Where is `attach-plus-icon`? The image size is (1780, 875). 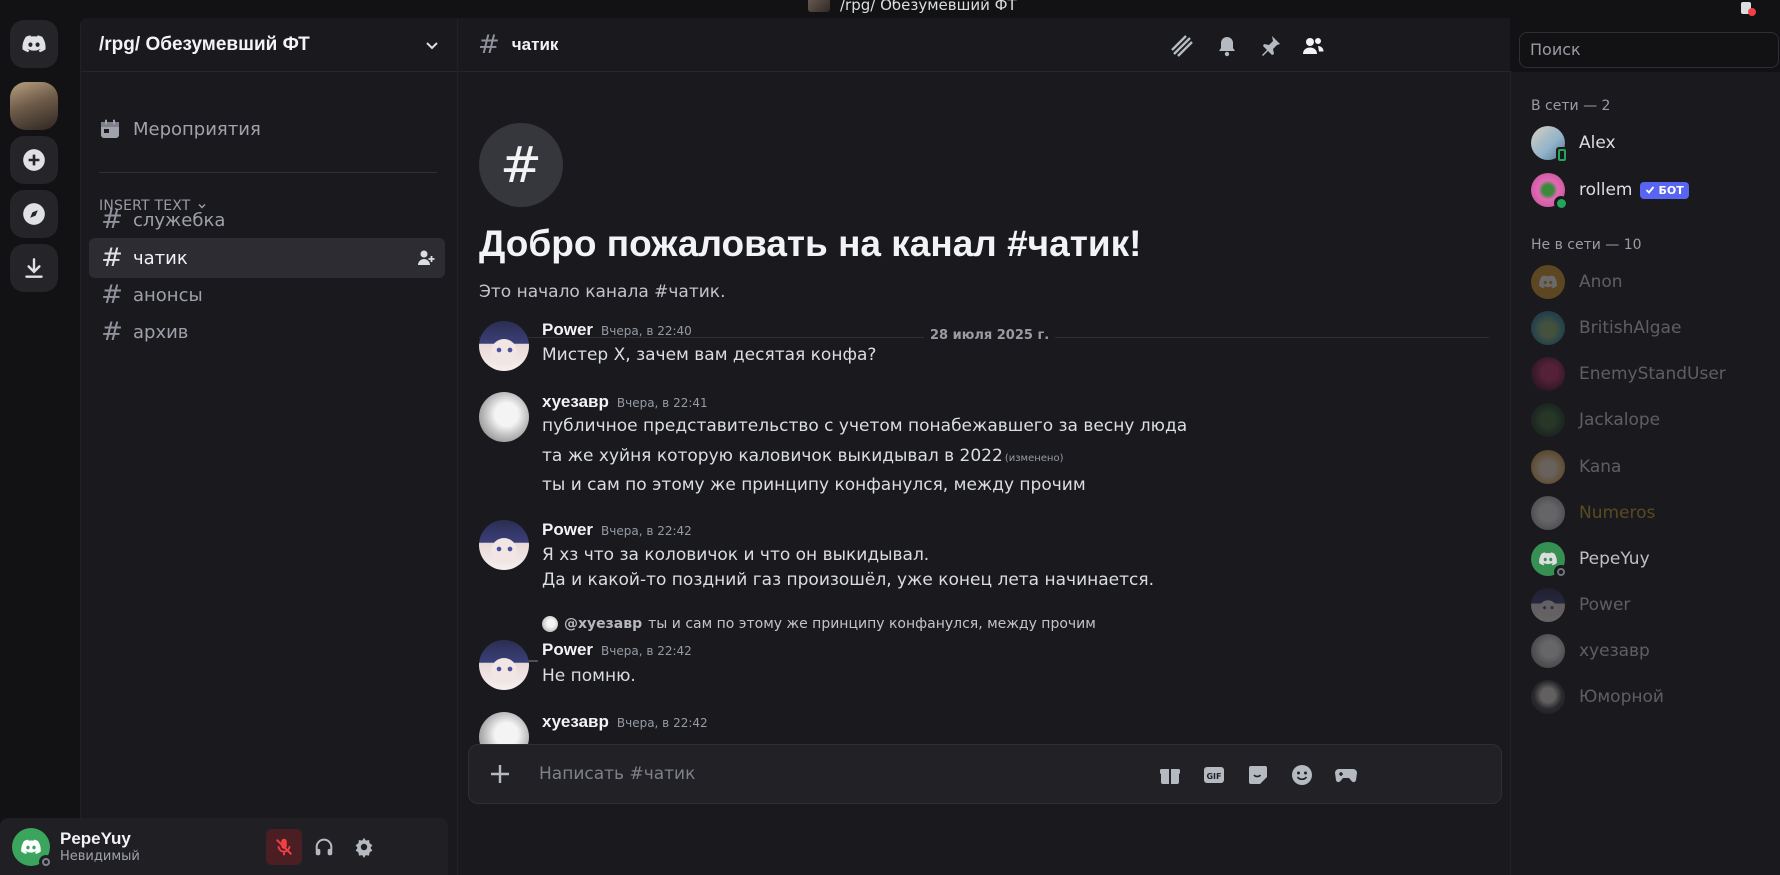 attach-plus-icon is located at coordinates (500, 774).